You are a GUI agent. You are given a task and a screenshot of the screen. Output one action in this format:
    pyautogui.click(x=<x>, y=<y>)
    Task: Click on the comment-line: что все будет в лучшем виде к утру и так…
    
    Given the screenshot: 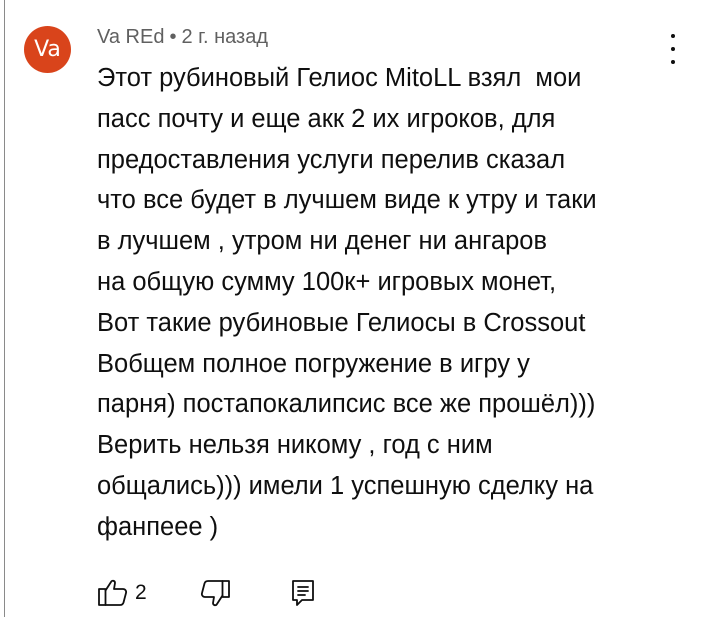 What is the action you would take?
    pyautogui.click(x=347, y=200)
    